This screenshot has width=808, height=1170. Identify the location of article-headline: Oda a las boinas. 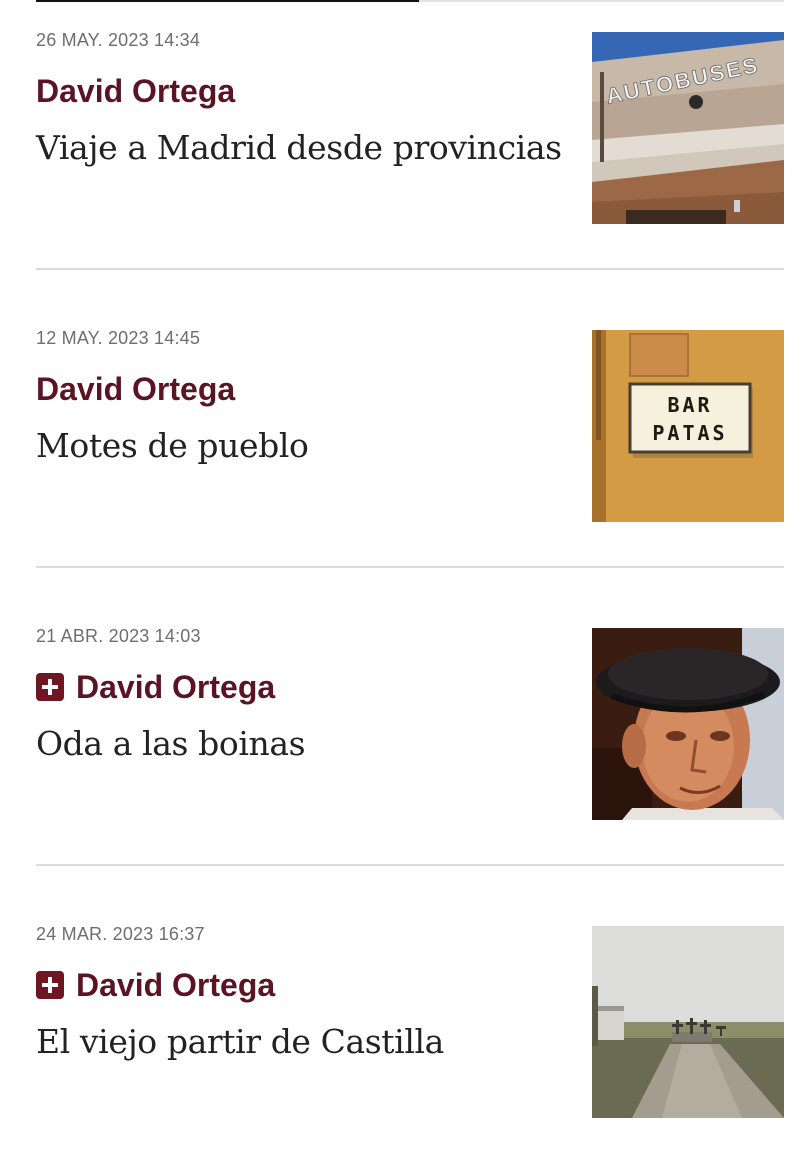
(306, 744).